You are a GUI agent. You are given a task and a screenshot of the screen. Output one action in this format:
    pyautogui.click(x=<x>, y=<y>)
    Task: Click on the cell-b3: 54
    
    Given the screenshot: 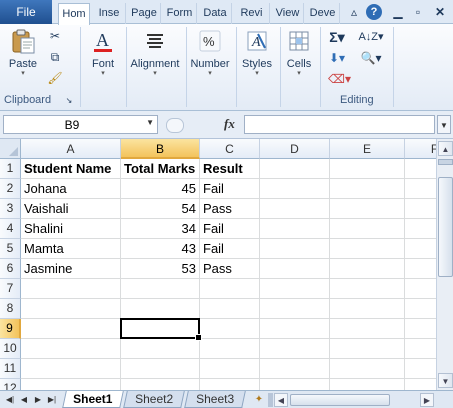 What is the action you would take?
    pyautogui.click(x=160, y=209)
    